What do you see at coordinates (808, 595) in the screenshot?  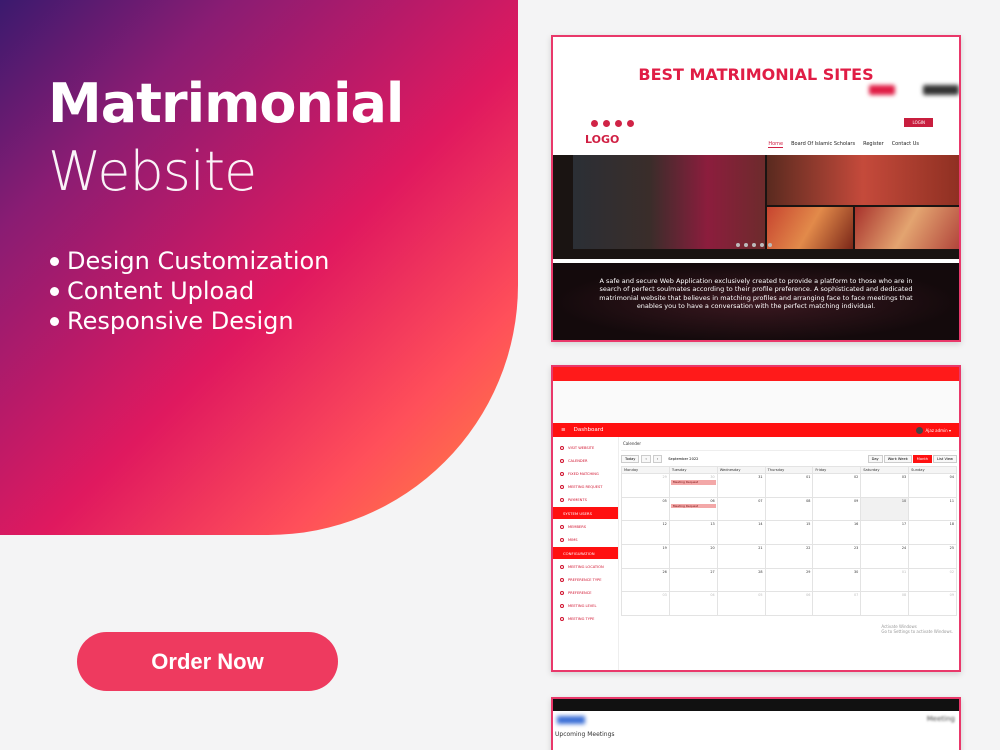 I see `calendar-date: 06` at bounding box center [808, 595].